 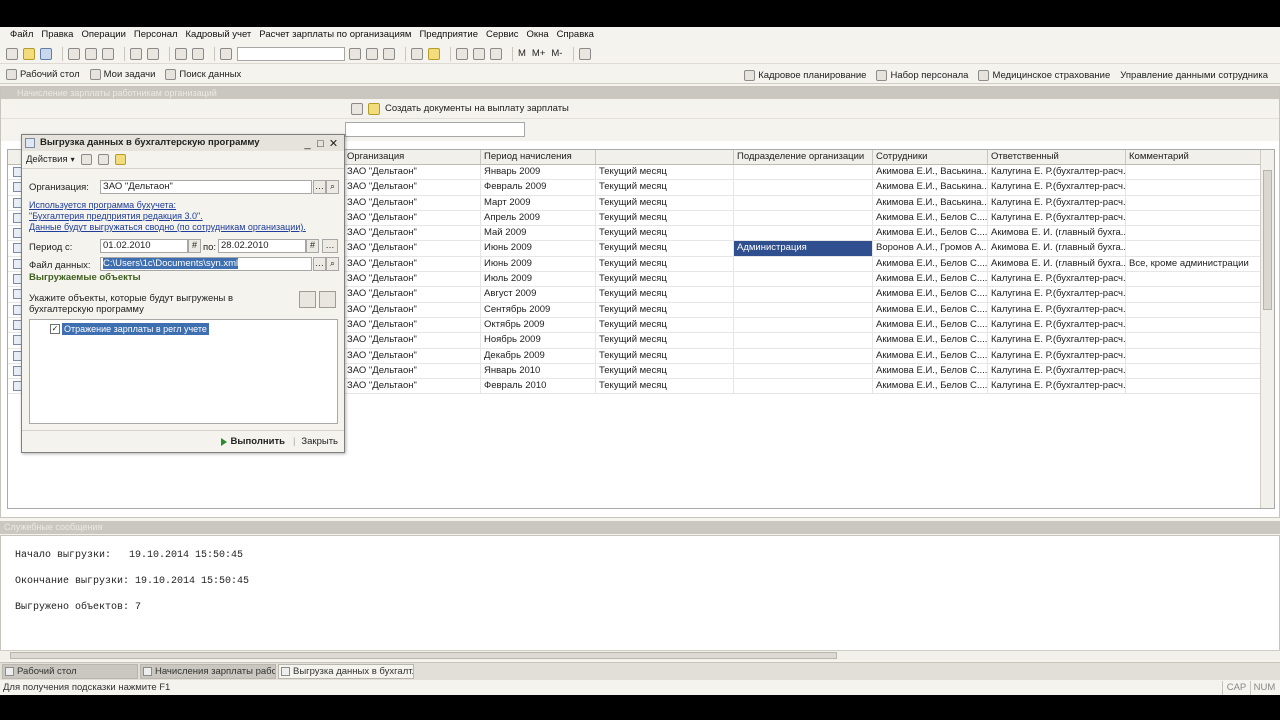 I want to click on filter-input, so click(x=435, y=129).